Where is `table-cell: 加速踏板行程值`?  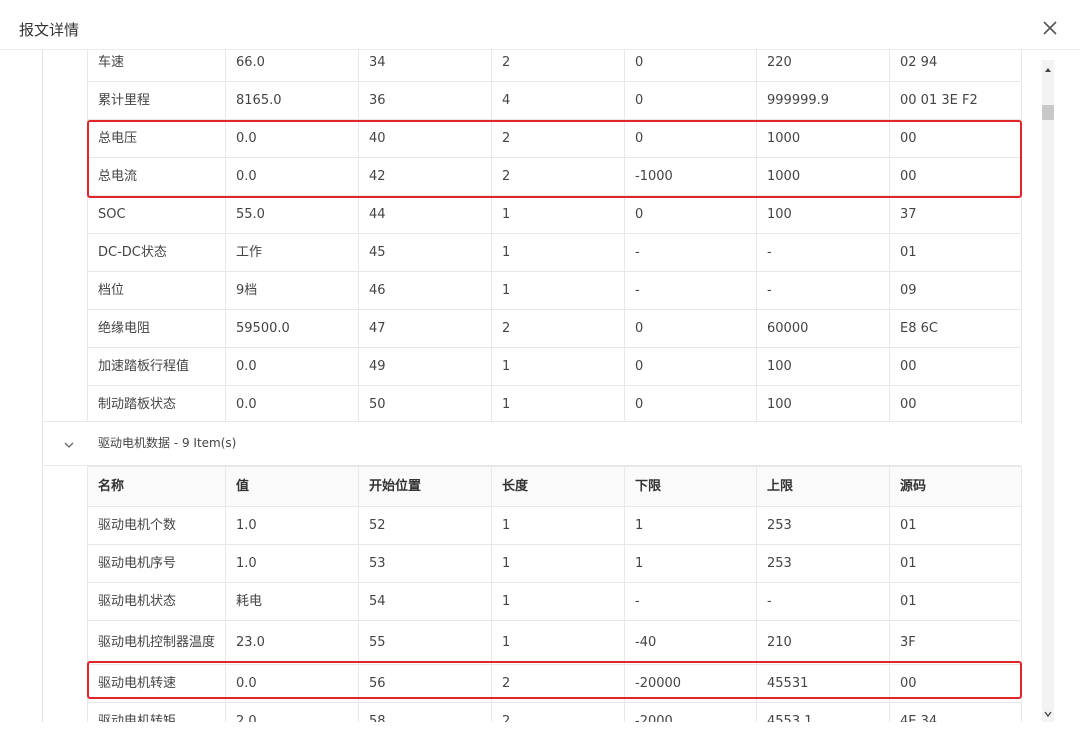 table-cell: 加速踏板行程值 is located at coordinates (156, 366).